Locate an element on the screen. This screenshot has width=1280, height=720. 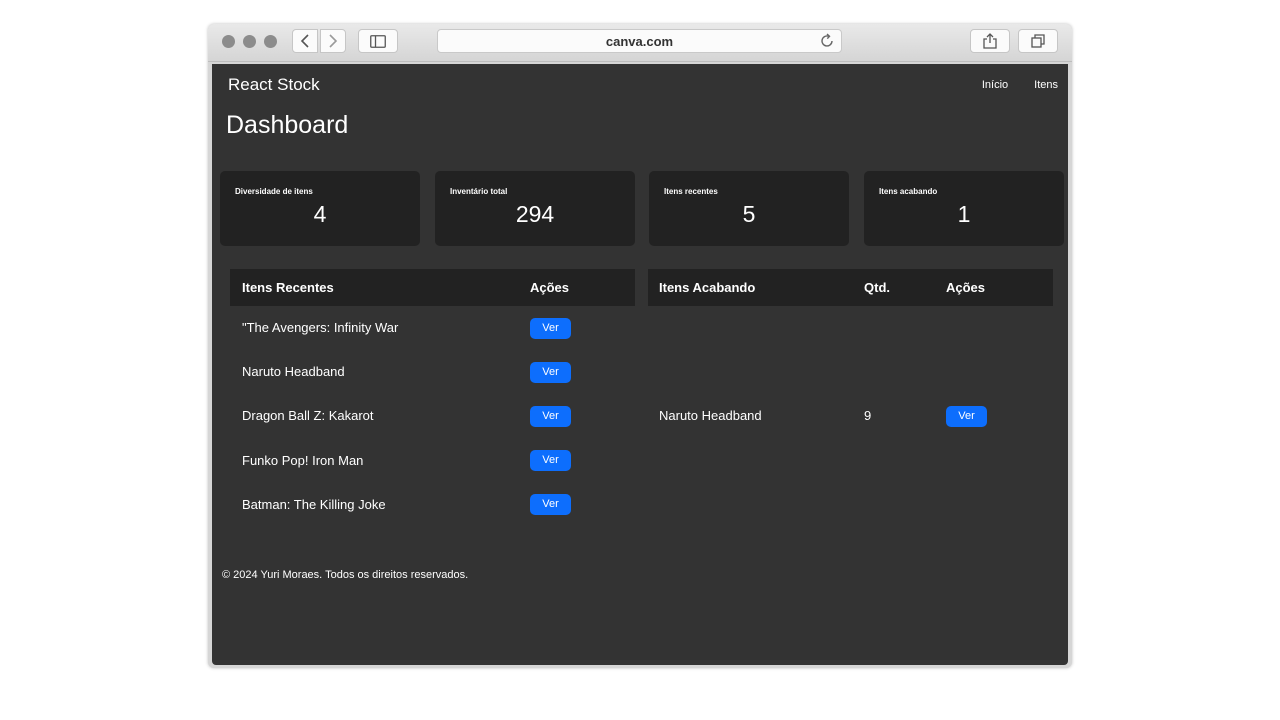
stat-label: Itens recentes is located at coordinates (691, 191).